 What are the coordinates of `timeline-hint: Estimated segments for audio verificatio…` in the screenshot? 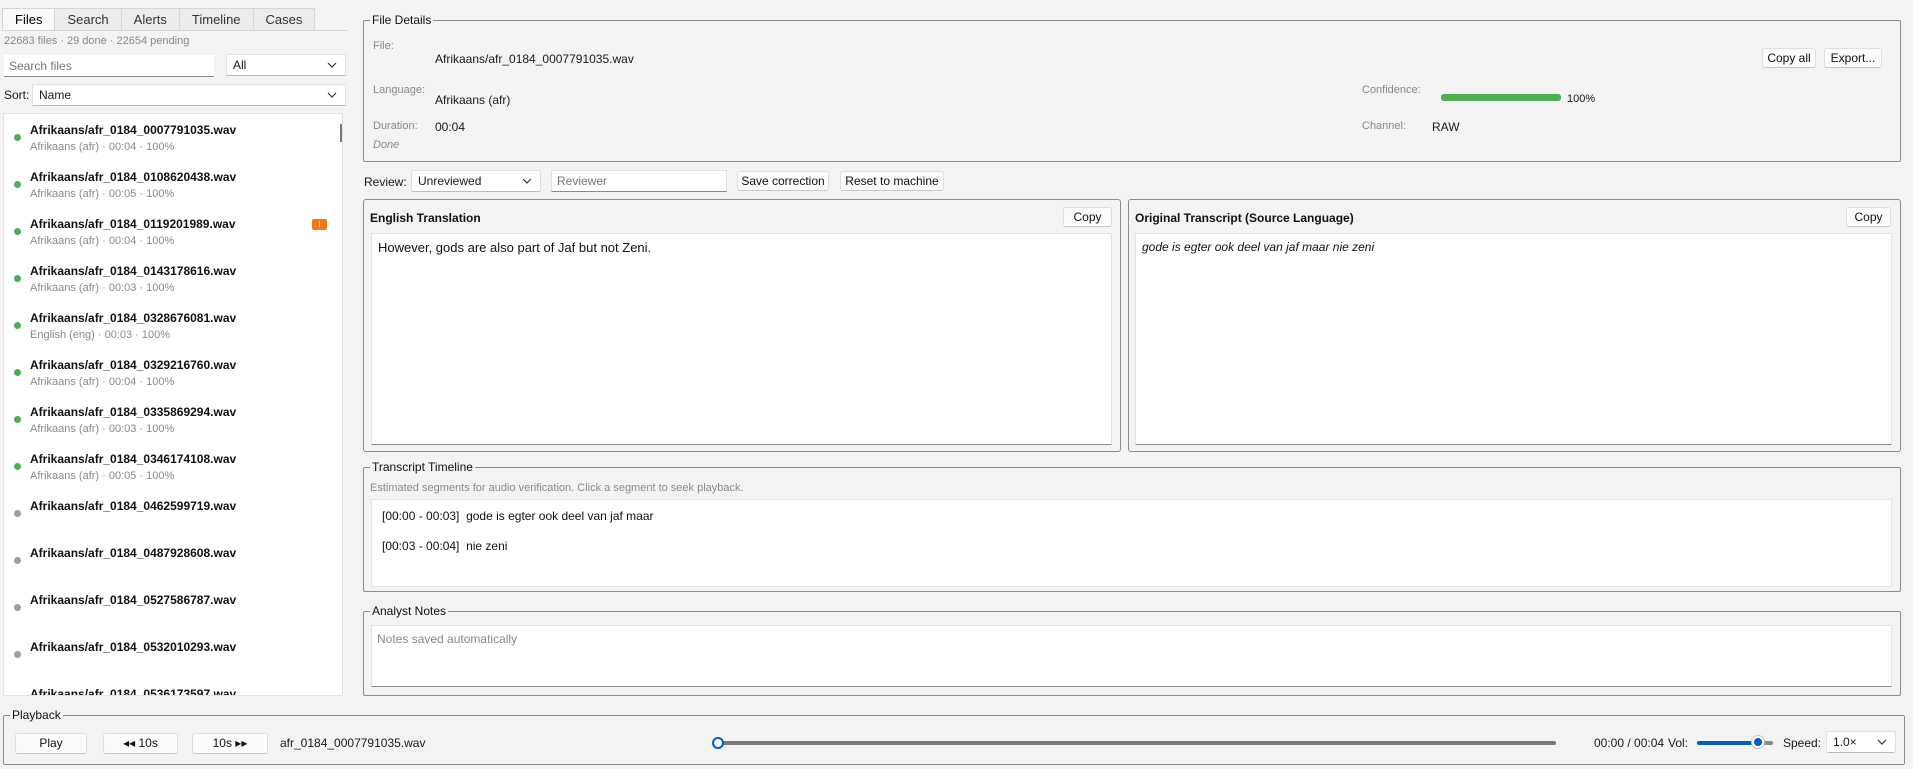 It's located at (557, 488).